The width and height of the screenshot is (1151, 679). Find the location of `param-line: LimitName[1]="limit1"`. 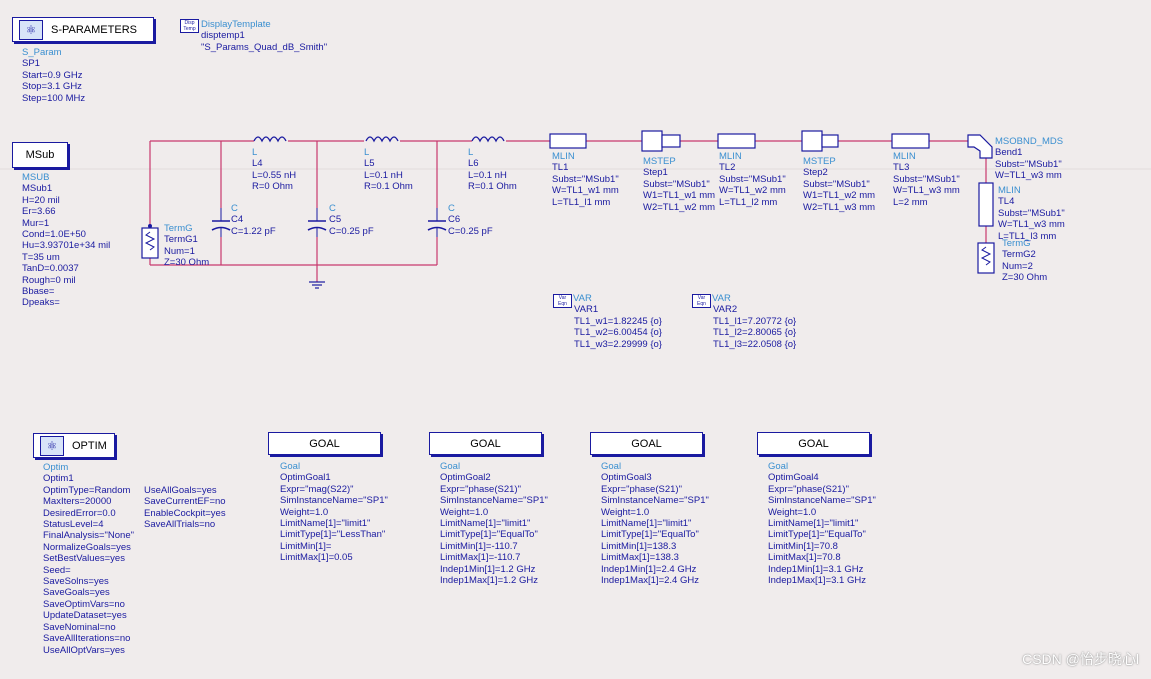

param-line: LimitName[1]="limit1" is located at coordinates (485, 524).